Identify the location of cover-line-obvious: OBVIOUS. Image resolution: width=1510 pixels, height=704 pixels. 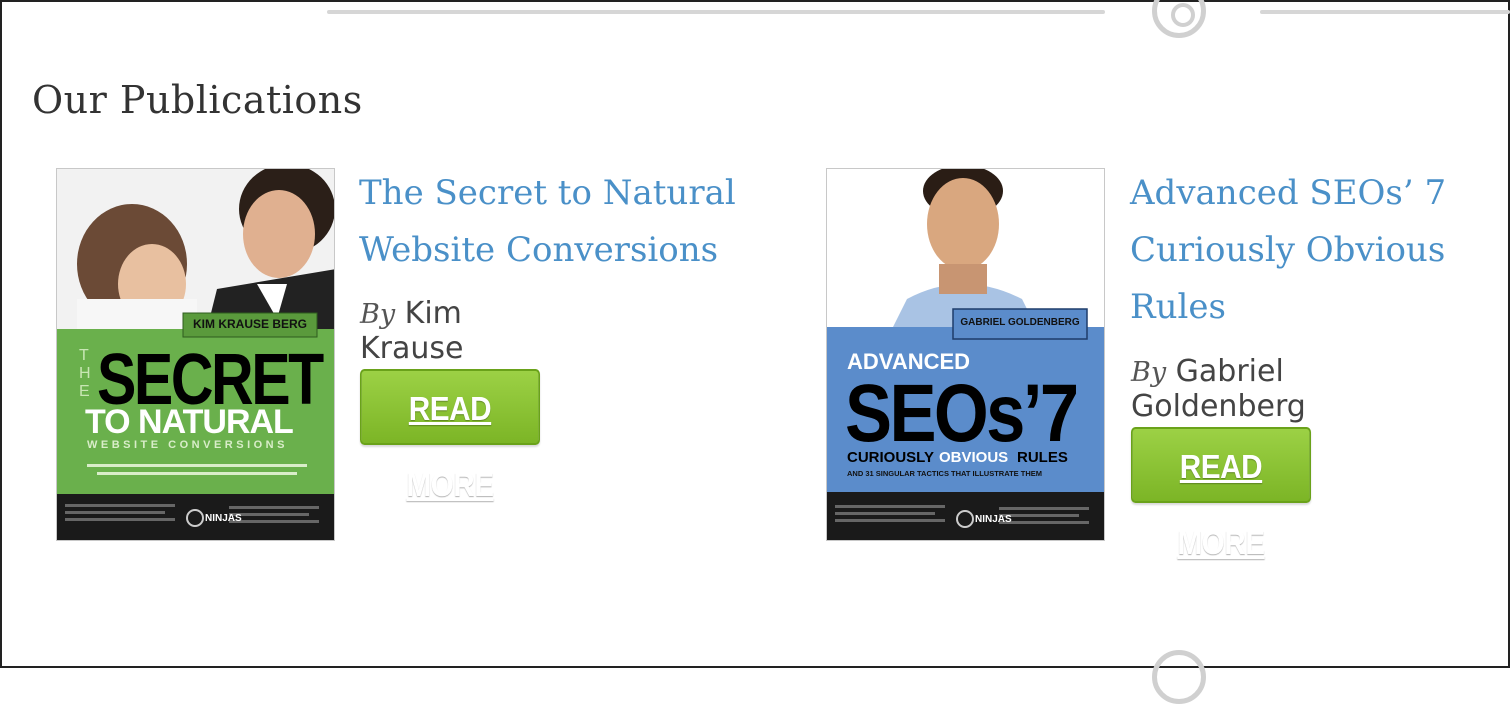
(974, 457).